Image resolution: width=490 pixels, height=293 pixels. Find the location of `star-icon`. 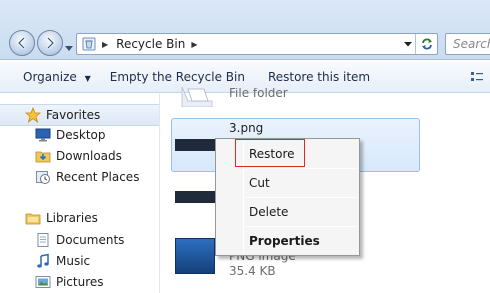

star-icon is located at coordinates (33, 115).